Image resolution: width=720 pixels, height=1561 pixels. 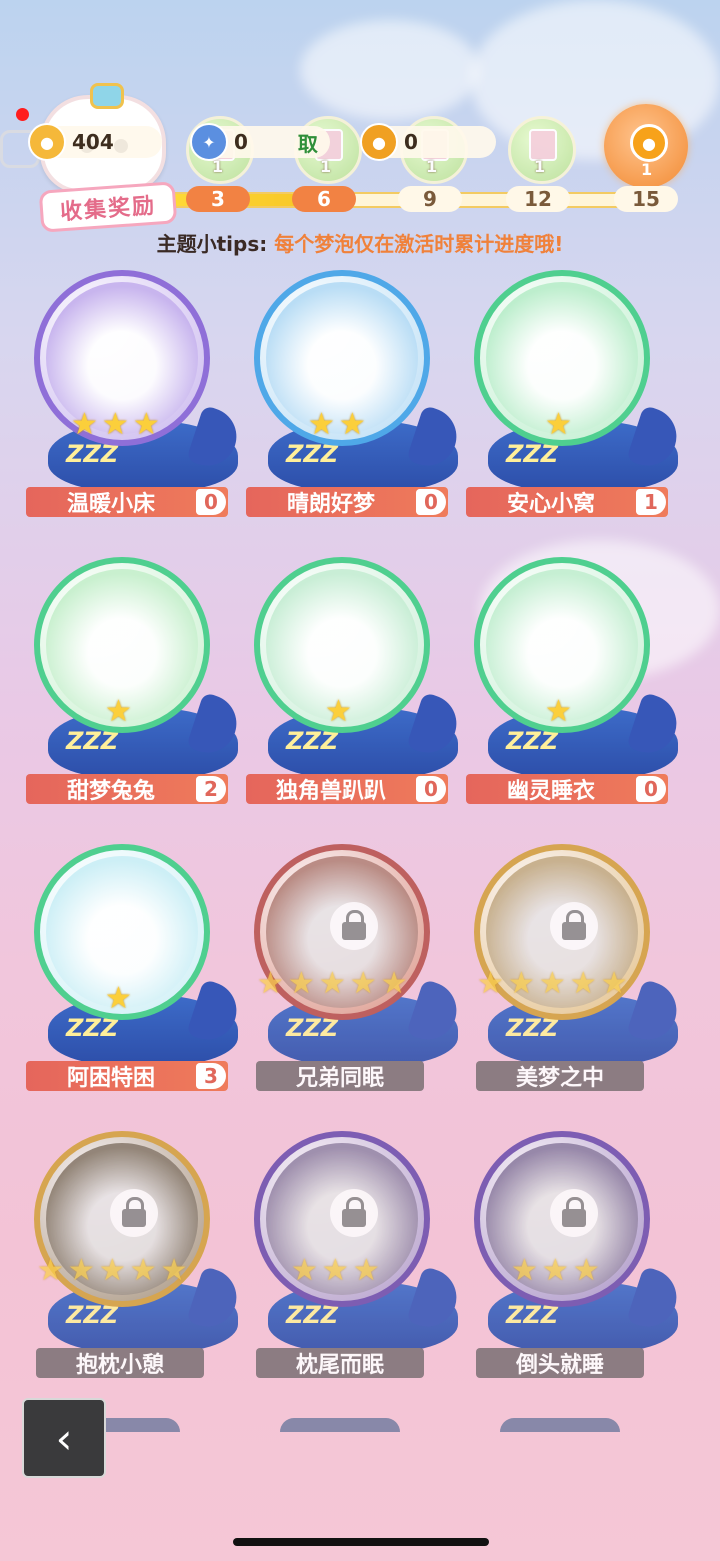 I want to click on milestone-step: 9, so click(x=430, y=199).